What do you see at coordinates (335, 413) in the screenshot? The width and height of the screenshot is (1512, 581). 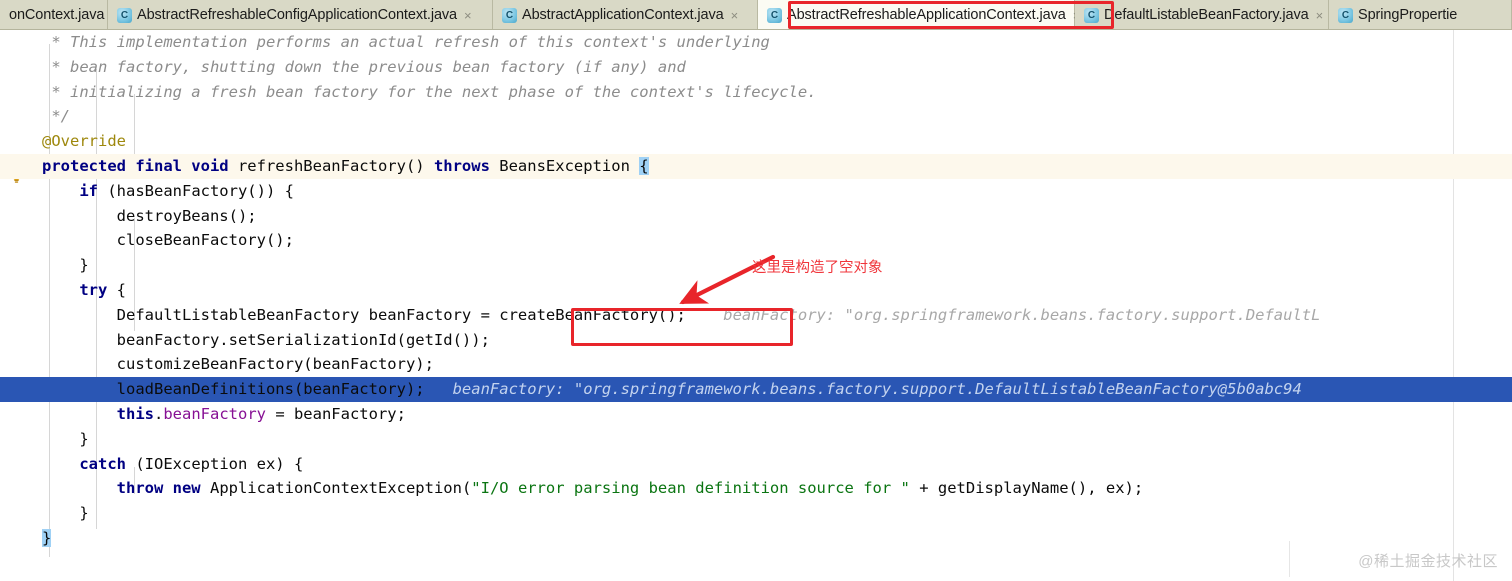 I see `code-token: = beanFactory;` at bounding box center [335, 413].